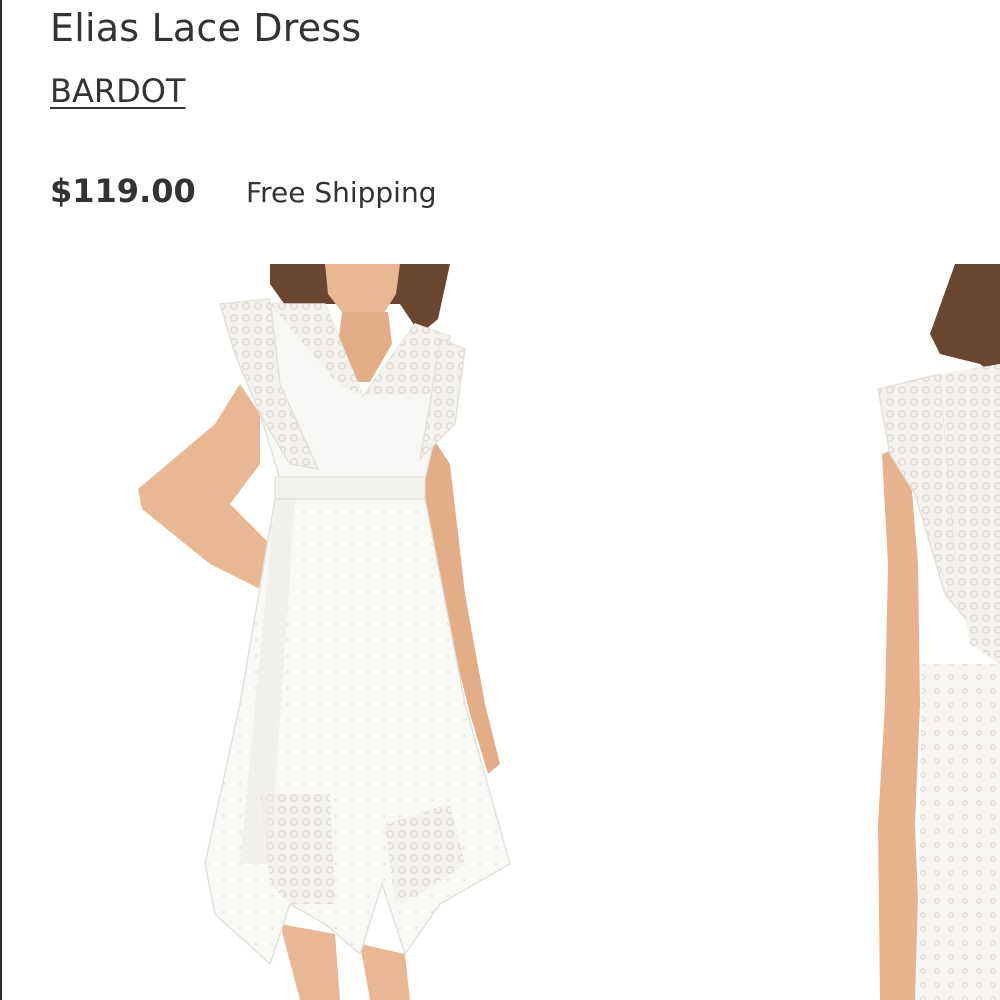 This screenshot has height=1000, width=1000. Describe the element at coordinates (123, 191) in the screenshot. I see `product-price: $119.00` at that location.